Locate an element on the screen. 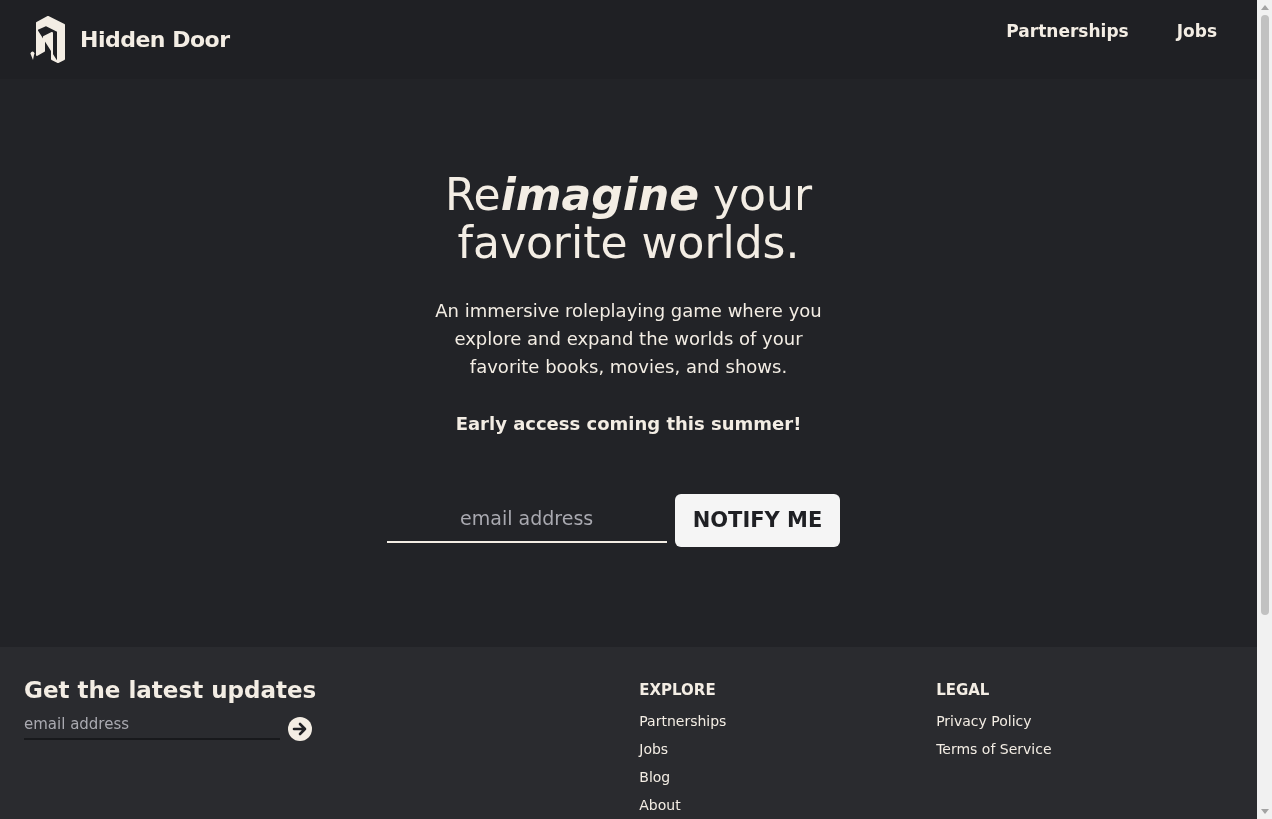 The width and height of the screenshot is (1272, 819). footer-heading: EXPLORE is located at coordinates (677, 690).